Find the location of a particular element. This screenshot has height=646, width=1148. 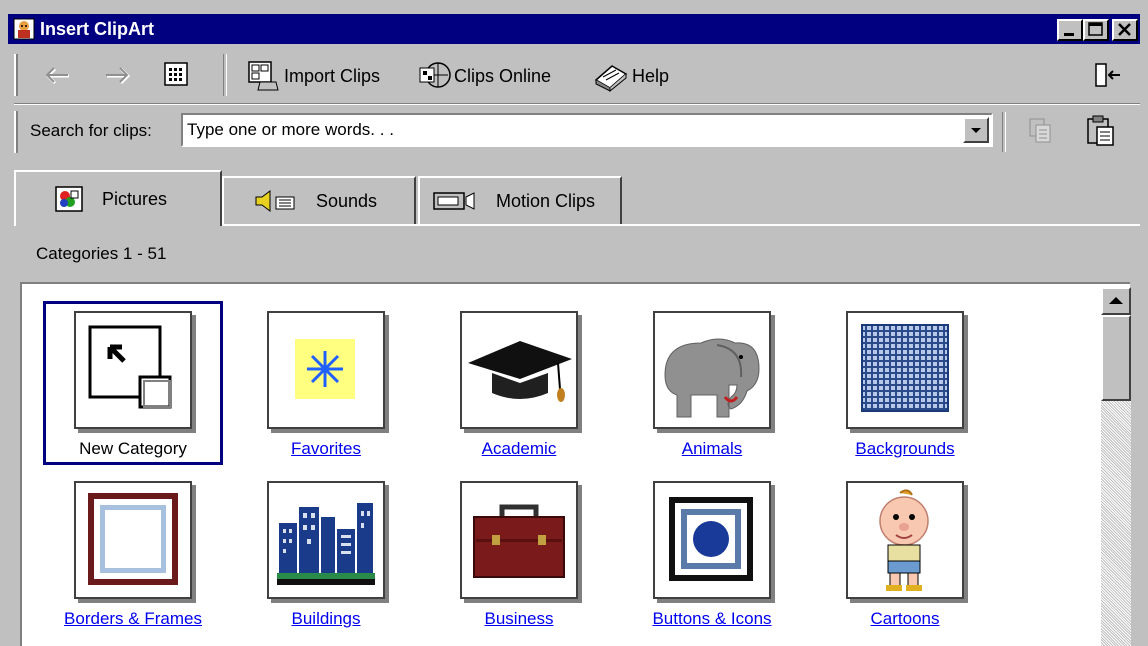

favorites-icon is located at coordinates (325, 369).